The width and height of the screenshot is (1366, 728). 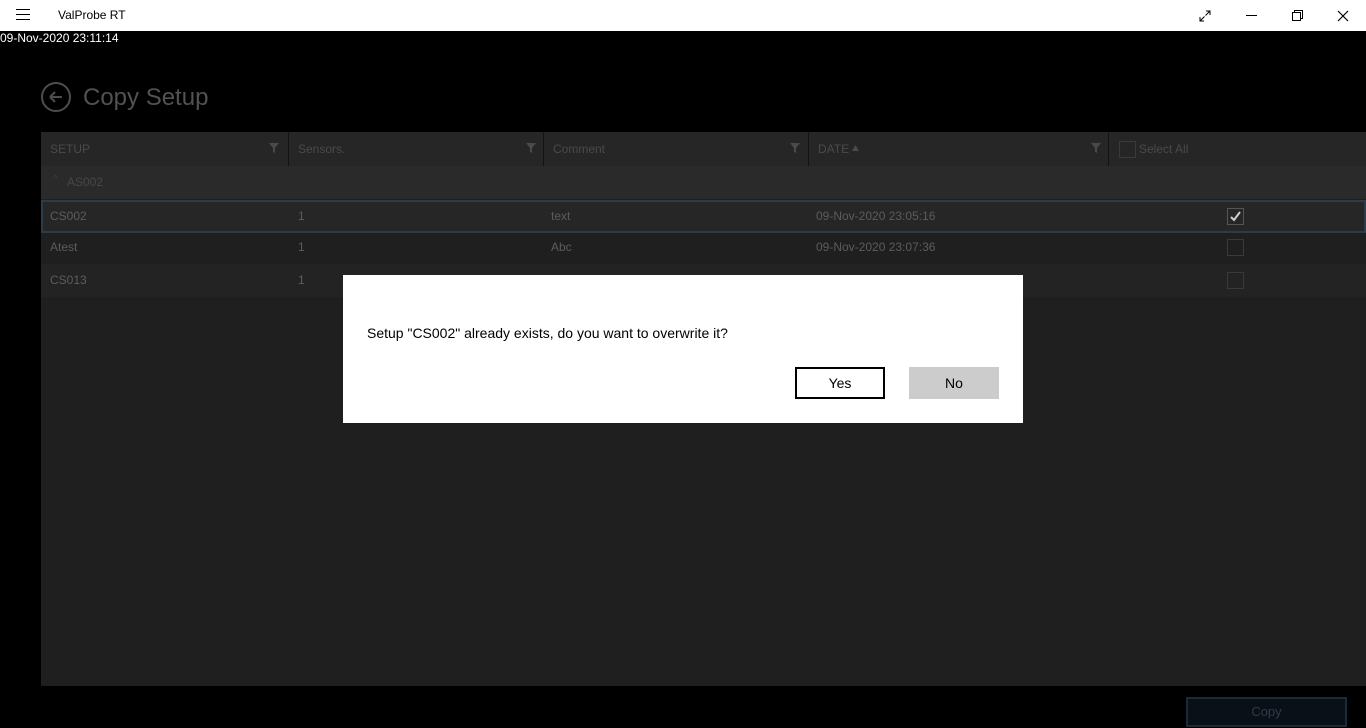 I want to click on close-button, so click(x=1343, y=15).